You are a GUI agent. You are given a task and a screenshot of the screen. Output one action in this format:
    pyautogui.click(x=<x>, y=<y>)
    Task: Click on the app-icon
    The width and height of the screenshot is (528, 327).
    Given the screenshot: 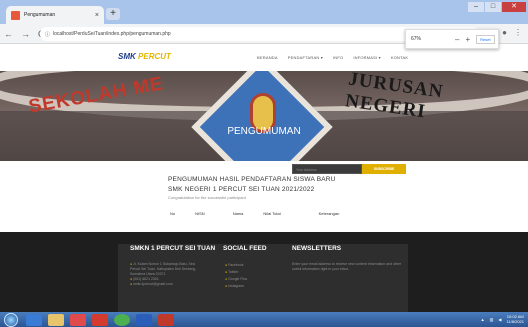 What is the action you would take?
    pyautogui.click(x=100, y=319)
    